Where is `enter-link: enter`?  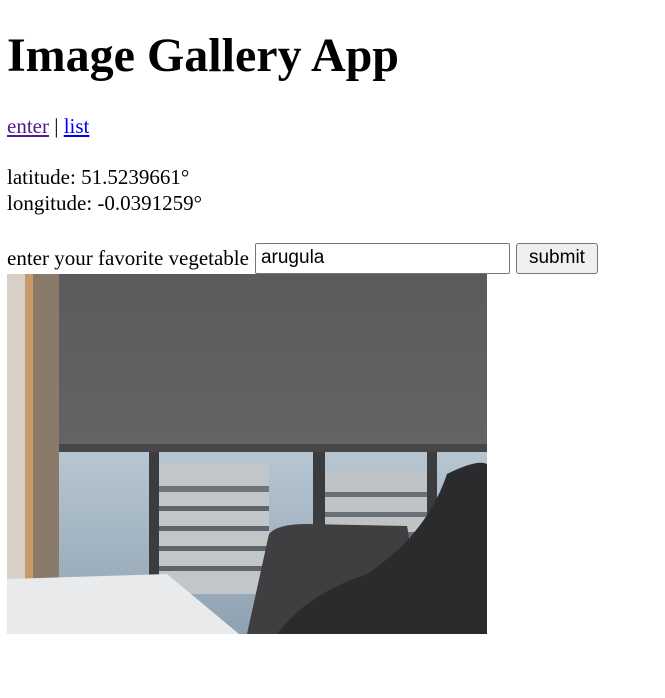 enter-link: enter is located at coordinates (28, 126).